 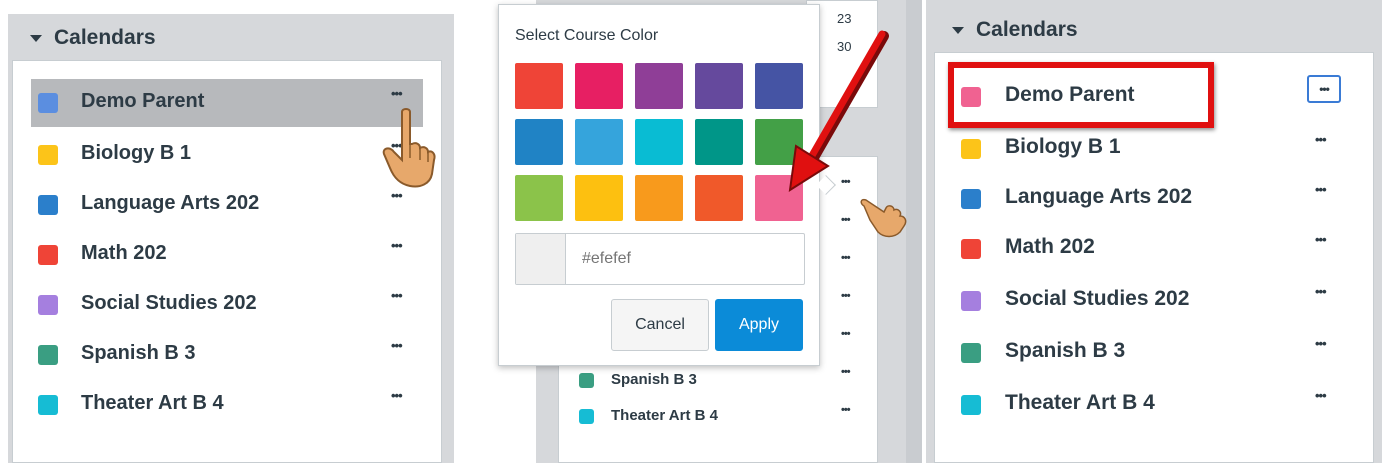 What do you see at coordinates (587, 35) in the screenshot?
I see `popover-title: Select Course Color` at bounding box center [587, 35].